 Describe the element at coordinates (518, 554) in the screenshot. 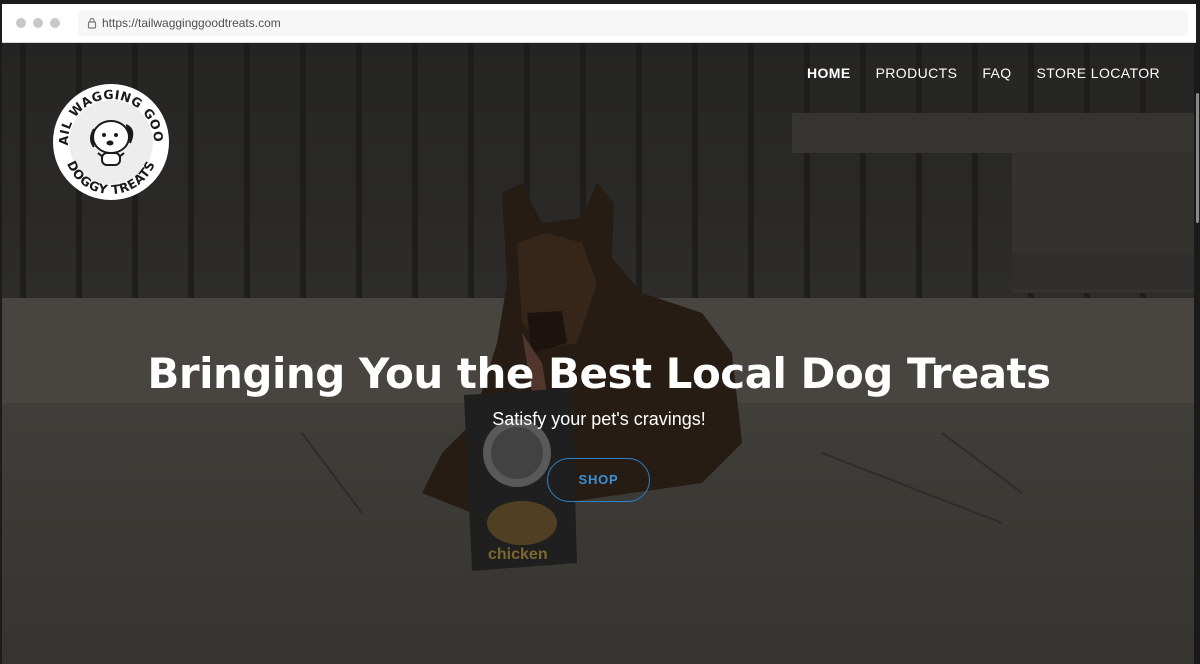

I see `bag-label-text: chicken` at that location.